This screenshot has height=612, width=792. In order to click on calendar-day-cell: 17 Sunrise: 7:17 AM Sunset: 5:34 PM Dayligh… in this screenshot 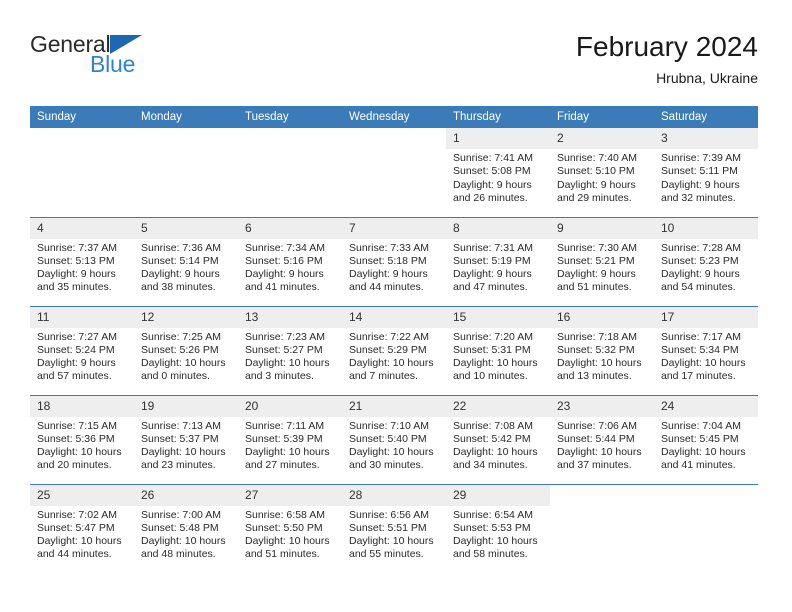, I will do `click(706, 350)`.